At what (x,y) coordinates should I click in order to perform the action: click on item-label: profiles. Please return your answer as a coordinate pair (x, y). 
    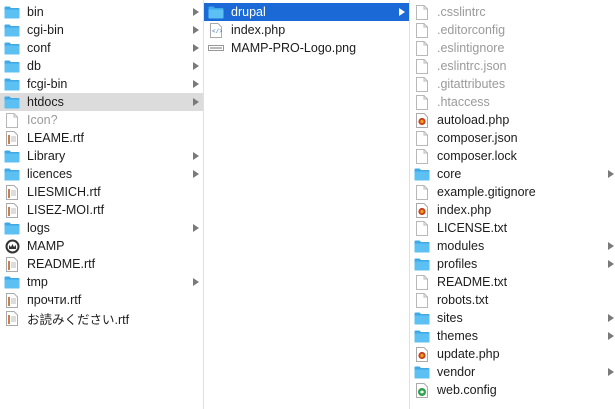
    Looking at the image, I should click on (457, 264).